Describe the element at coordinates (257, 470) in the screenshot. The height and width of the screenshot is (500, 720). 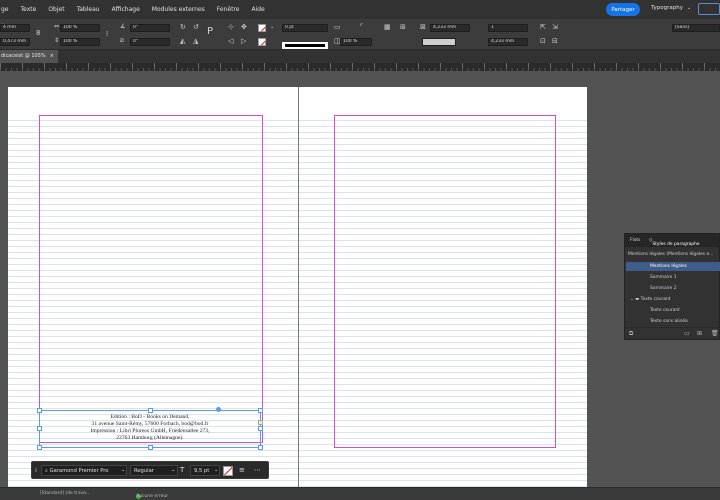
I see `more-icon: ⋯` at that location.